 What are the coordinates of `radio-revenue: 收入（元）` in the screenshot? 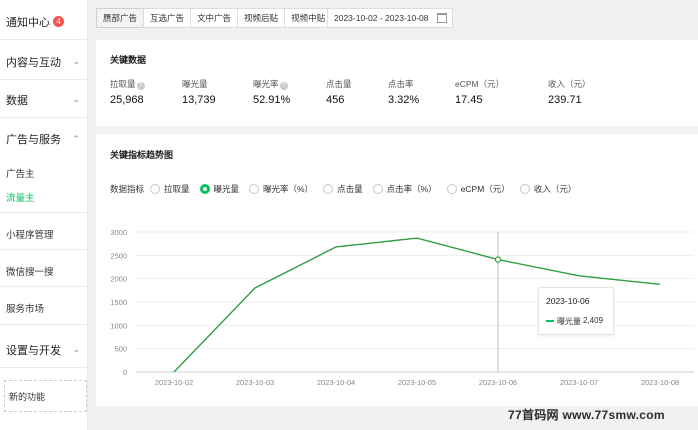 It's located at (548, 189).